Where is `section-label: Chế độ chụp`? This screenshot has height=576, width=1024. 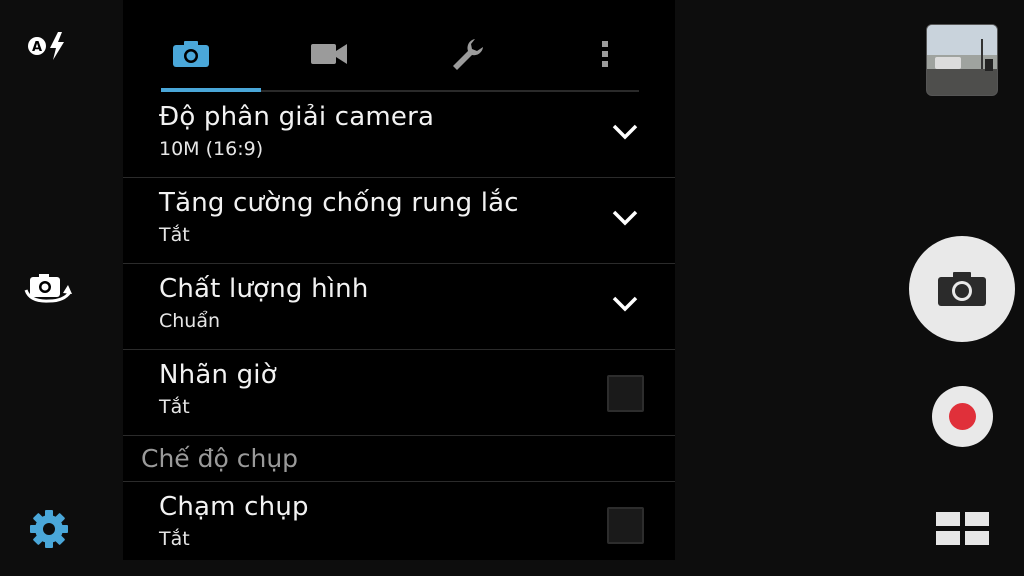 section-label: Chế độ chụp is located at coordinates (220, 458).